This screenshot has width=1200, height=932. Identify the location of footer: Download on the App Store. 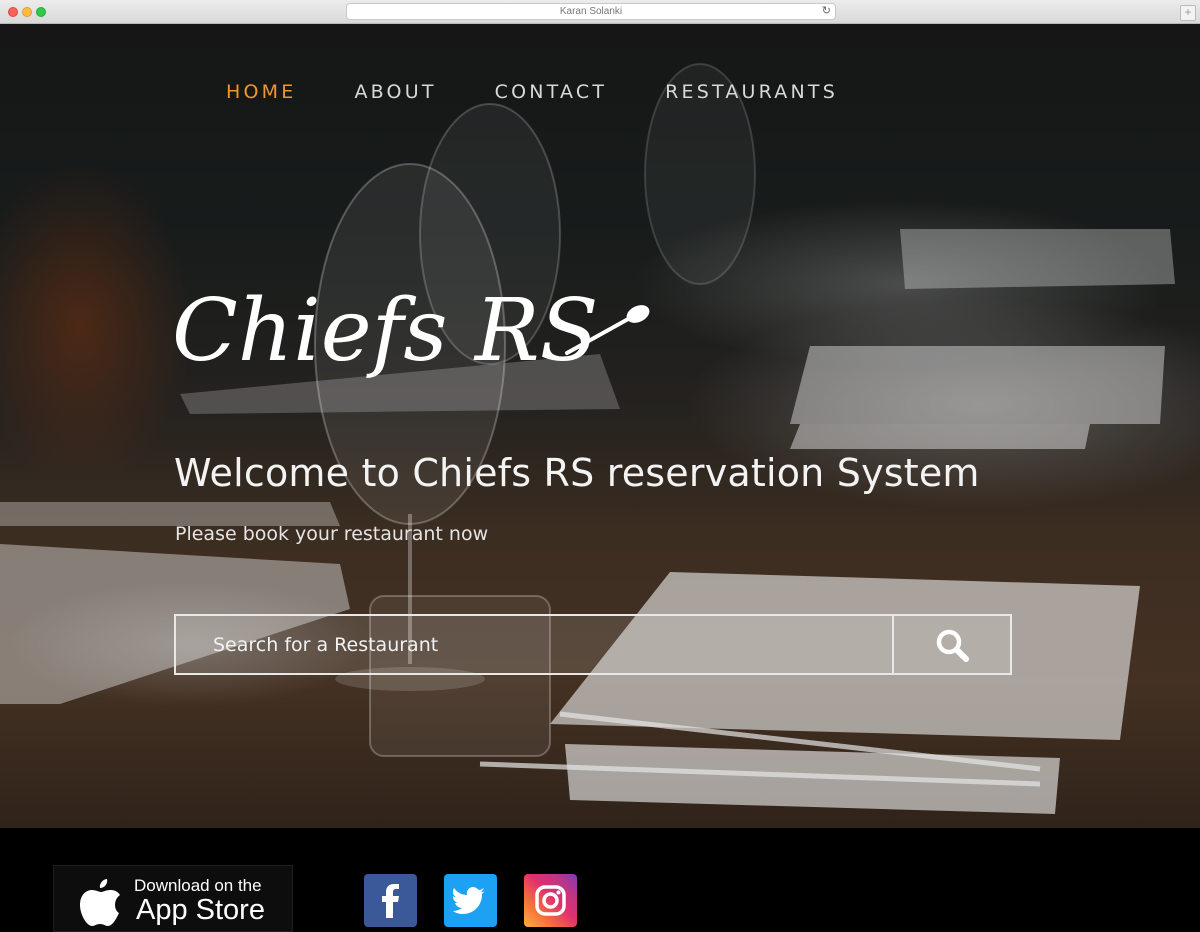
(600, 880).